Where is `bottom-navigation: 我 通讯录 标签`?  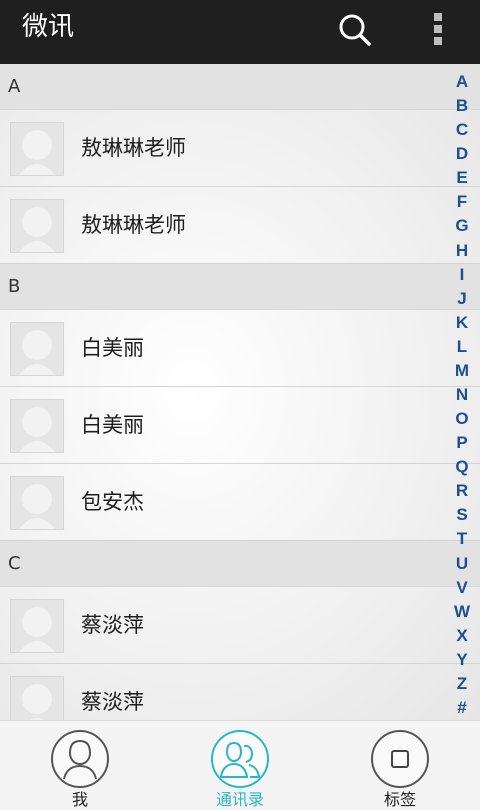 bottom-navigation: 我 通讯录 标签 is located at coordinates (240, 765).